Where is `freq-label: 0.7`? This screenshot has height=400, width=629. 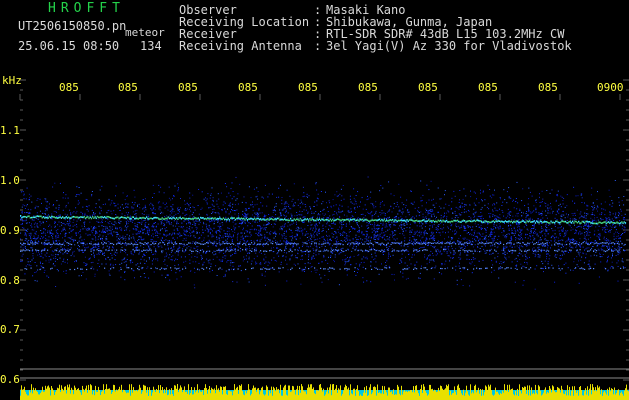
freq-label: 0.7 is located at coordinates (10, 329).